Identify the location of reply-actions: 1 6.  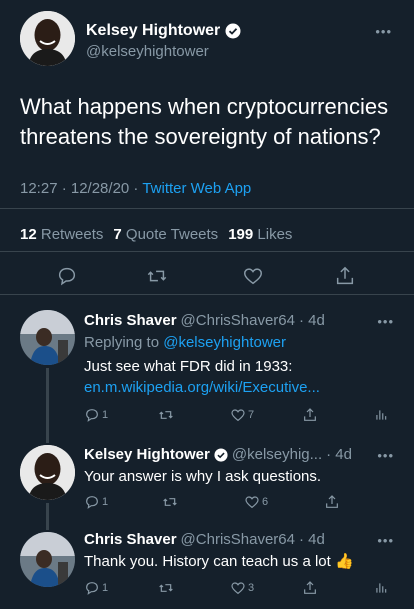
(239, 504).